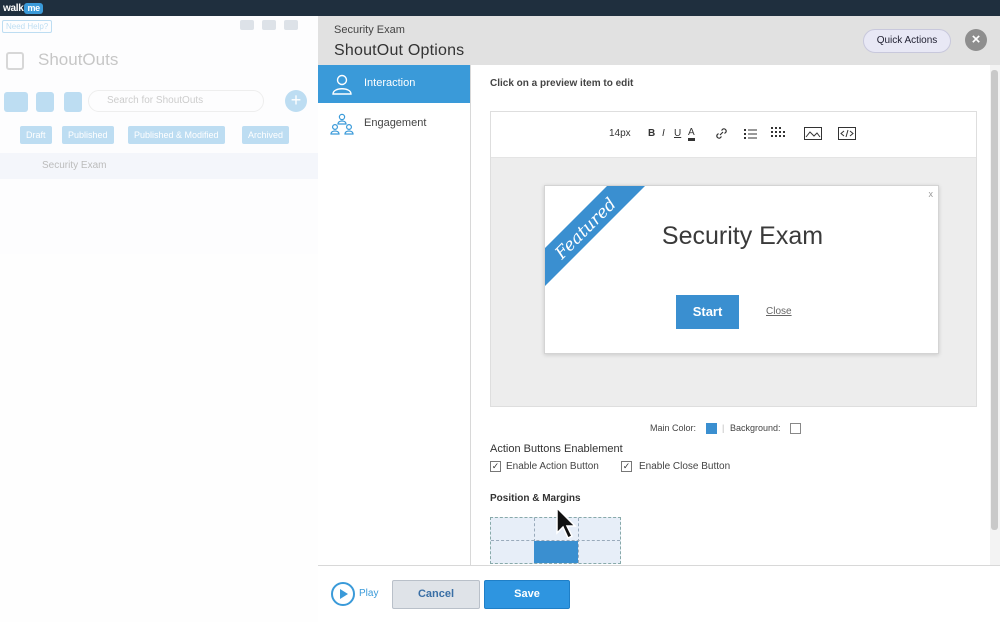 The width and height of the screenshot is (1000, 622). I want to click on quick-actions-button: Quick Actions, so click(907, 41).